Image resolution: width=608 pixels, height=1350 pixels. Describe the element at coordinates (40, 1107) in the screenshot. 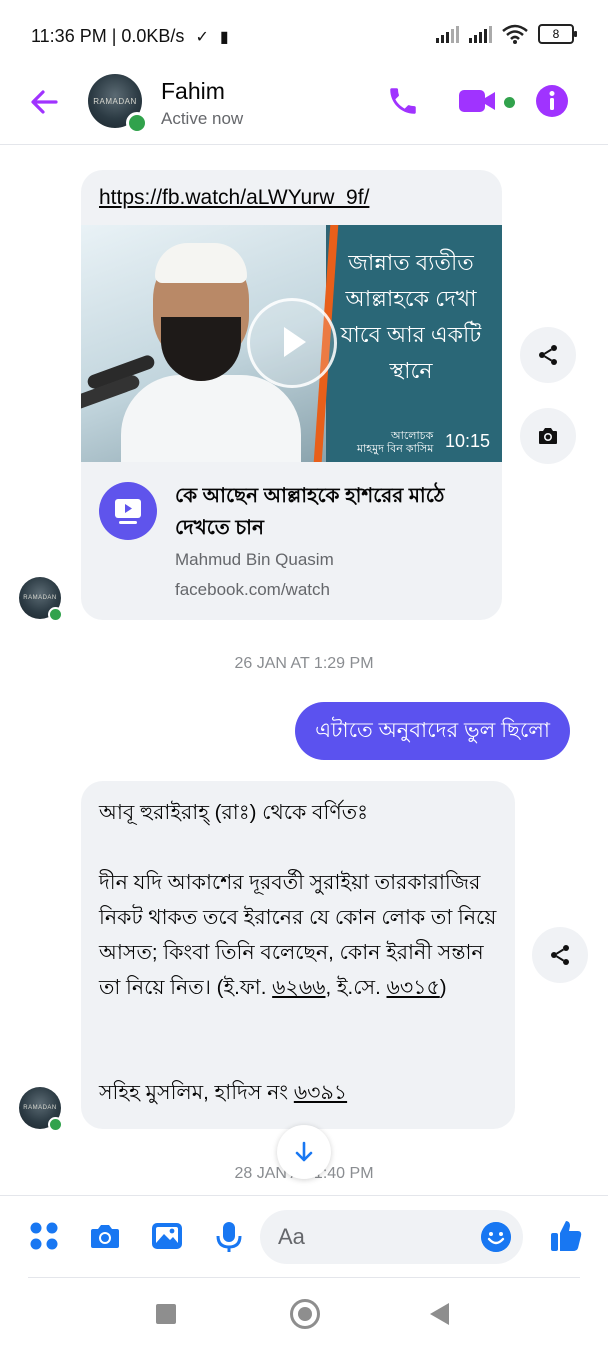

I see `sender-avatar-text-2: RAMADAN` at that location.